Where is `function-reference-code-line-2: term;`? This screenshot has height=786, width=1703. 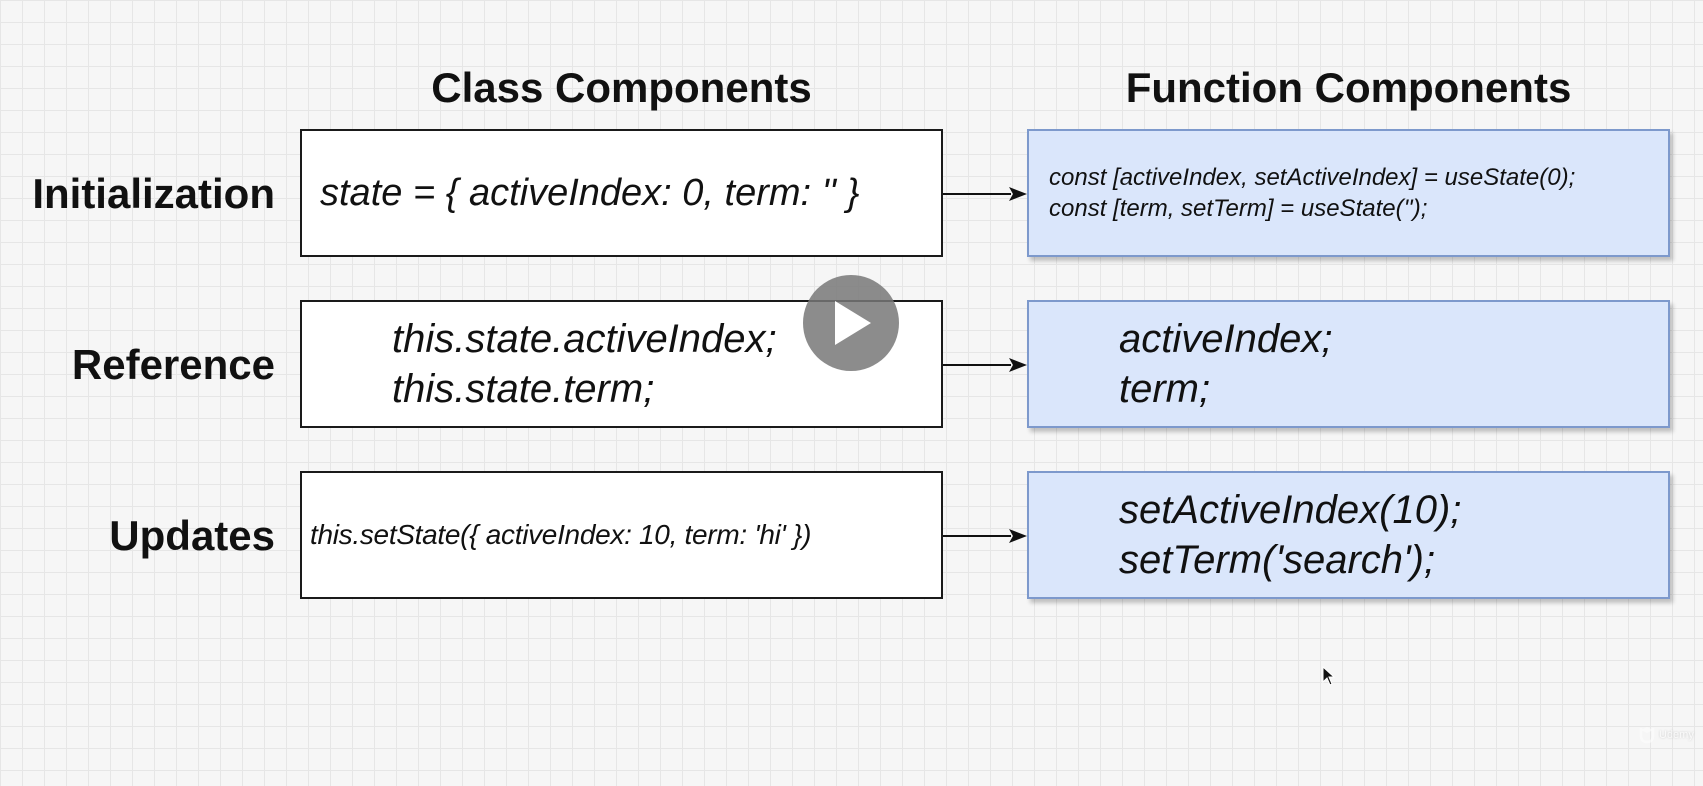 function-reference-code-line-2: term; is located at coordinates (1165, 389).